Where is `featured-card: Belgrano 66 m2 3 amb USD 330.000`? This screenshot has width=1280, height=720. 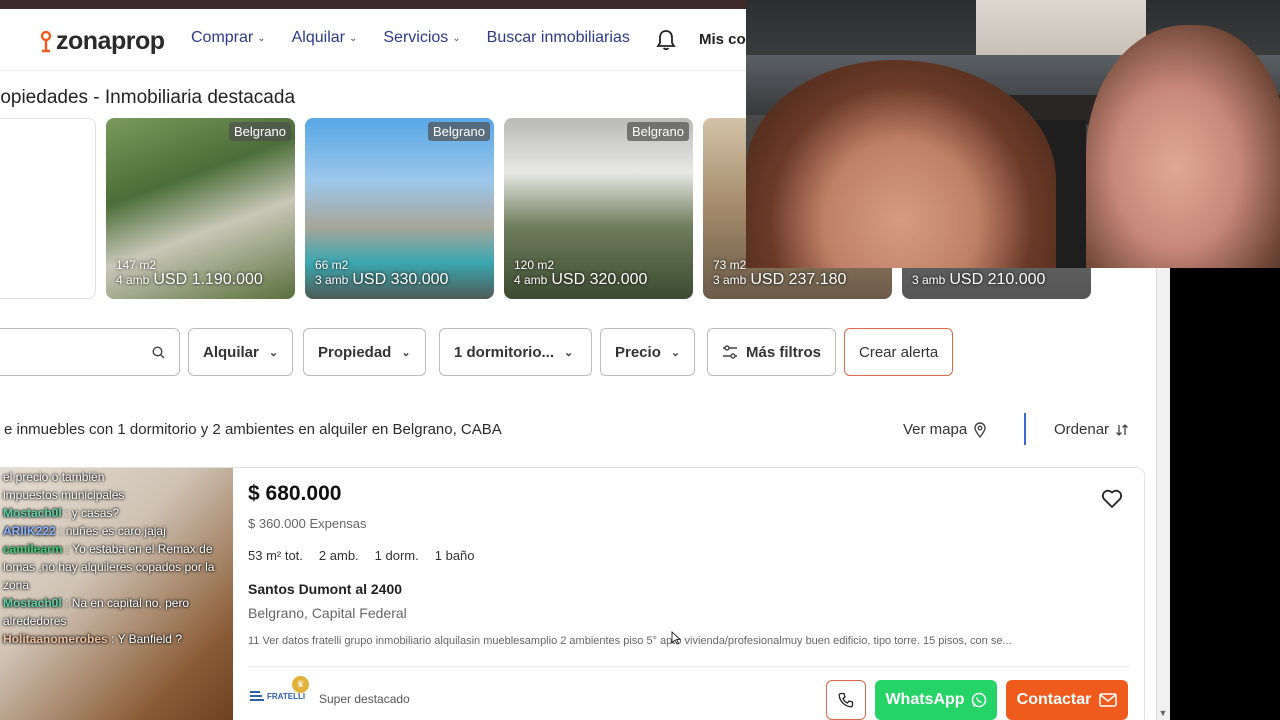
featured-card: Belgrano 66 m2 3 amb USD 330.000 is located at coordinates (399, 208).